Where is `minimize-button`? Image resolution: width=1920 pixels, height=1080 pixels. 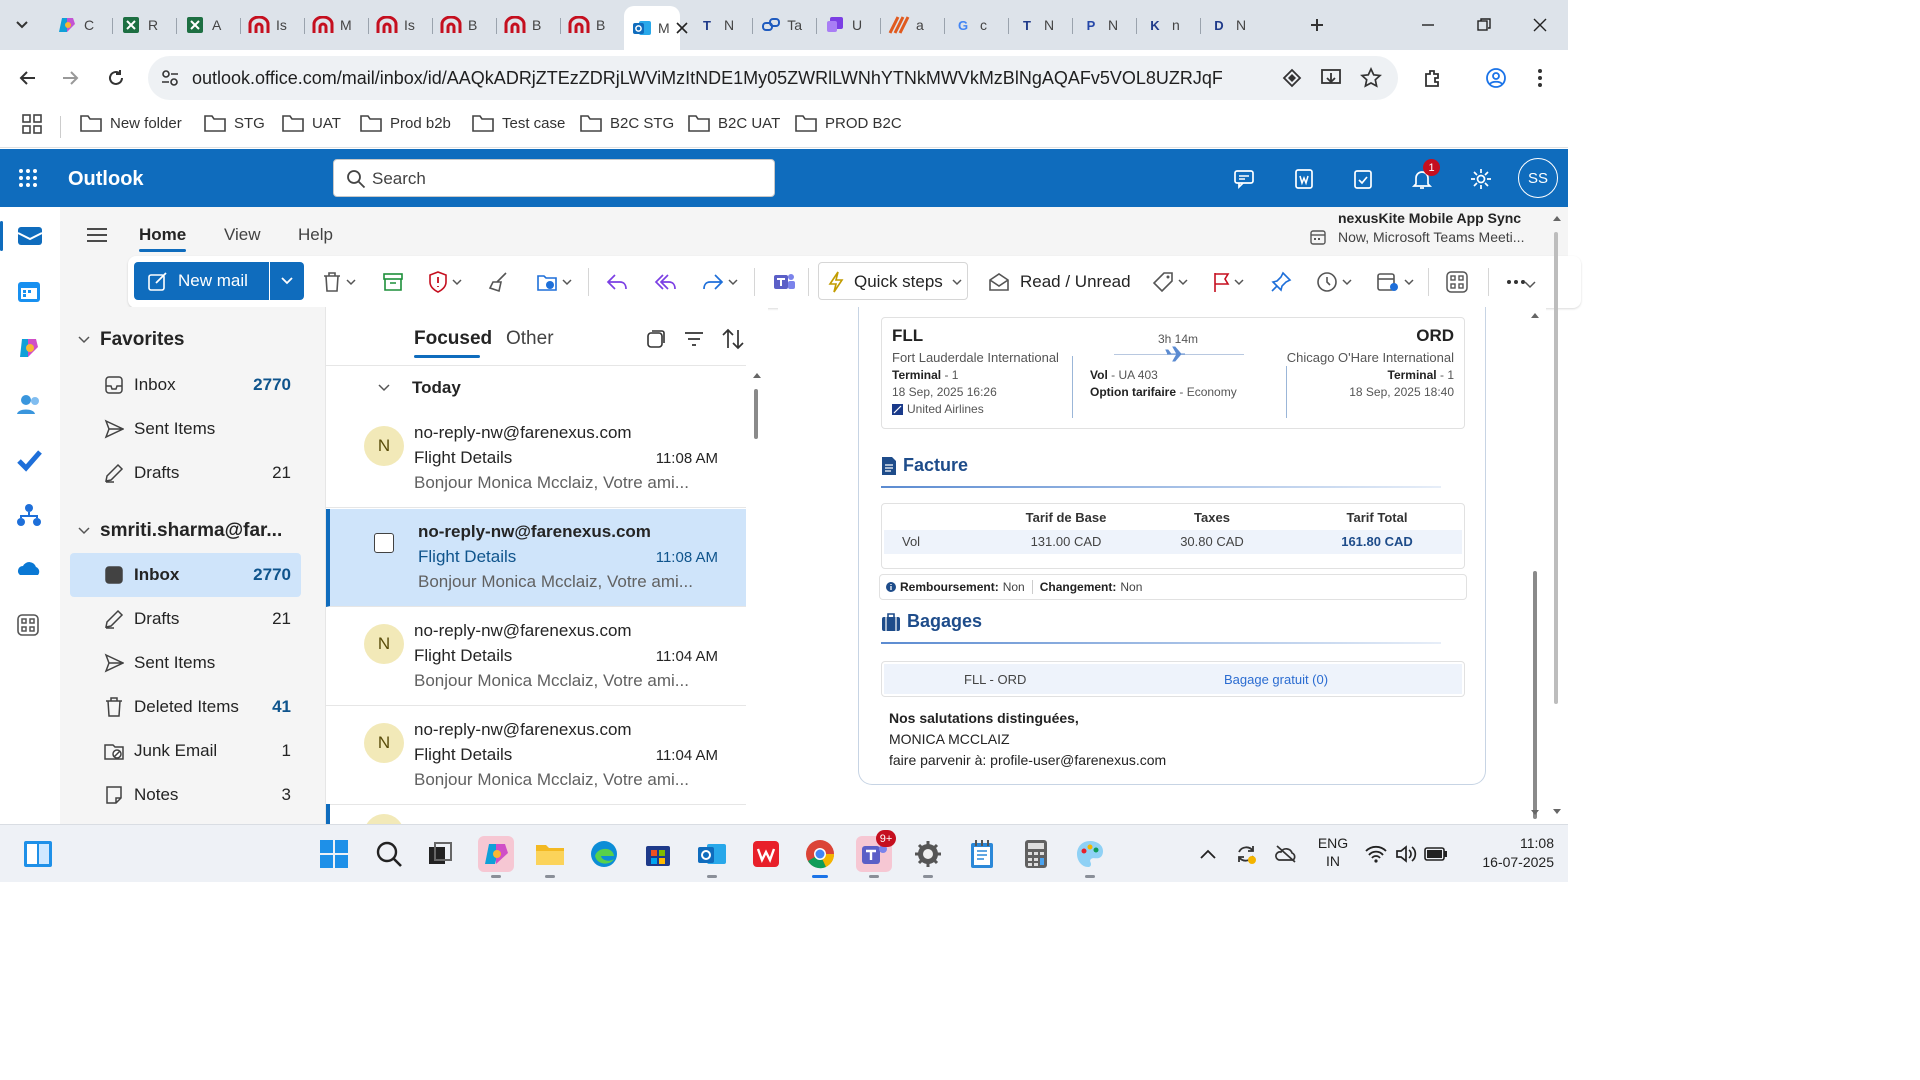 minimize-button is located at coordinates (1428, 25).